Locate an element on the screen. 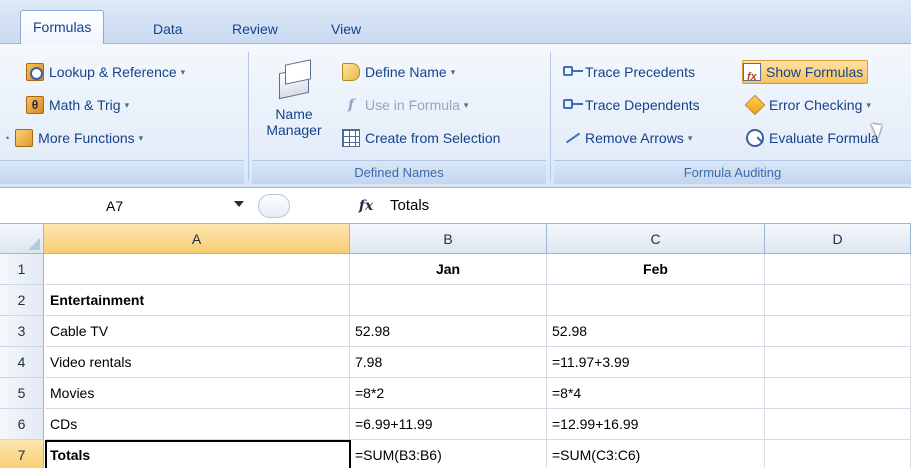 Image resolution: width=911 pixels, height=468 pixels. remove-arrows-button: Remove Arrows ▾ is located at coordinates (627, 138).